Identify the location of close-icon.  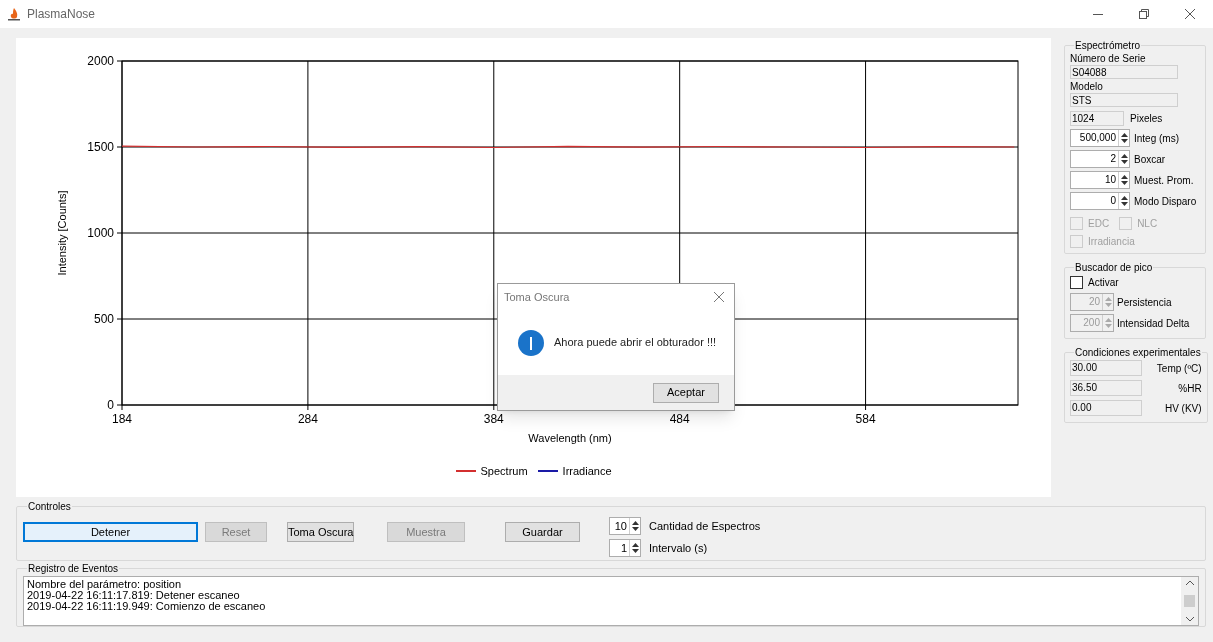
(719, 297).